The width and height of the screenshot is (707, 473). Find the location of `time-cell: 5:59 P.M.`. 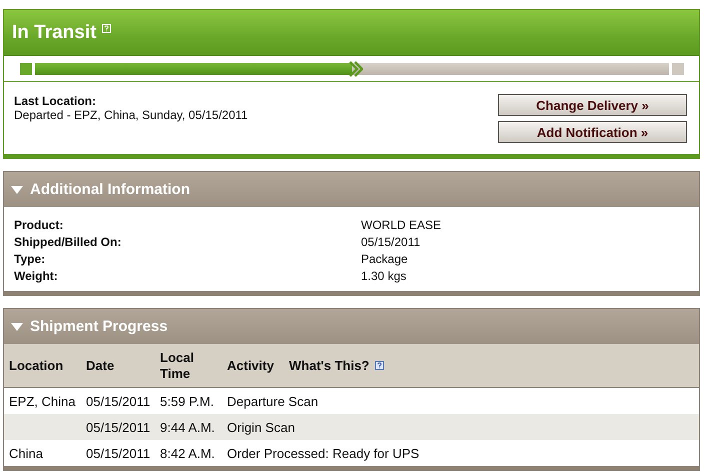

time-cell: 5:59 P.M. is located at coordinates (187, 401).